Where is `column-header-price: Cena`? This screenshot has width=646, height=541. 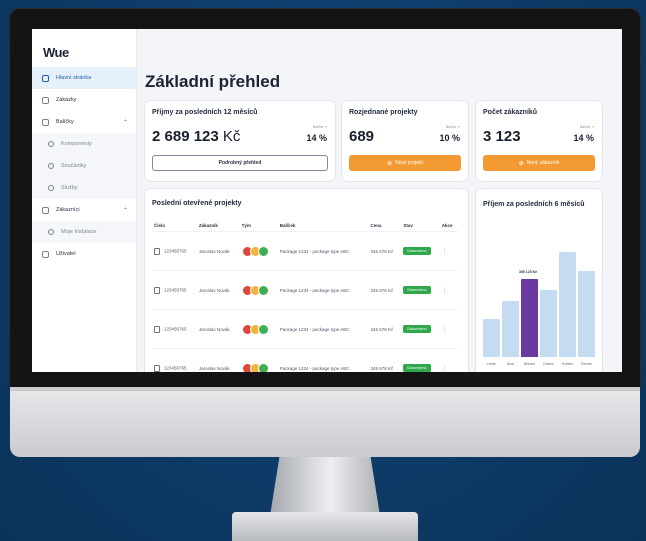
column-header-price: Cena is located at coordinates (384, 225).